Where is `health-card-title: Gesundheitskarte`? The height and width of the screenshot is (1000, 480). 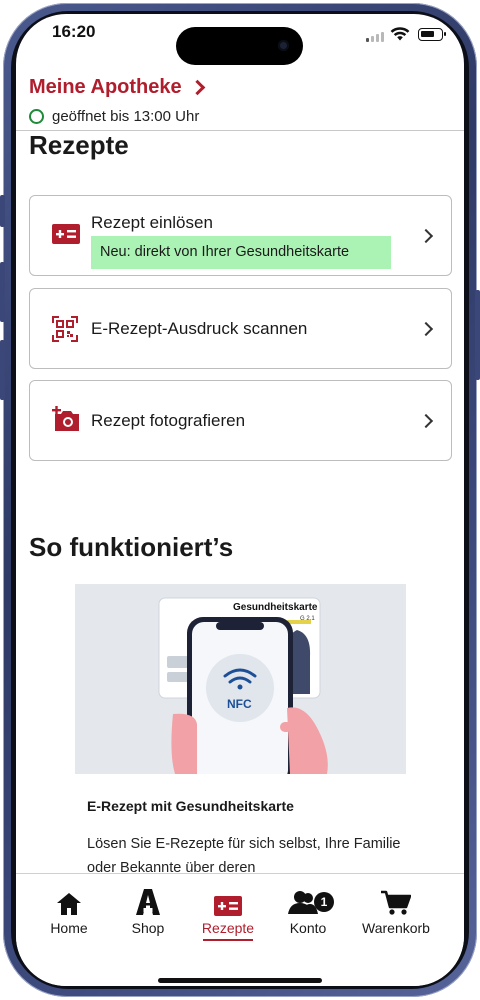 health-card-title: Gesundheitskarte is located at coordinates (275, 607).